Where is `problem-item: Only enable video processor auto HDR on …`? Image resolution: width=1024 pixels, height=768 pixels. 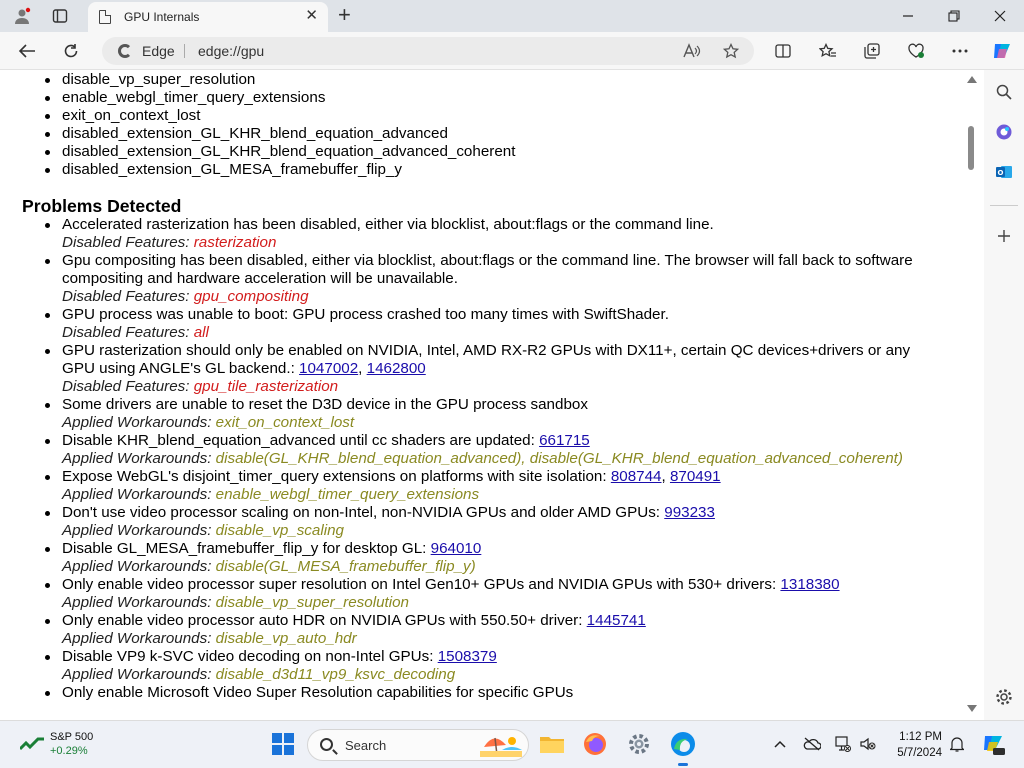 problem-item: Only enable video processor auto HDR on … is located at coordinates (490, 630).